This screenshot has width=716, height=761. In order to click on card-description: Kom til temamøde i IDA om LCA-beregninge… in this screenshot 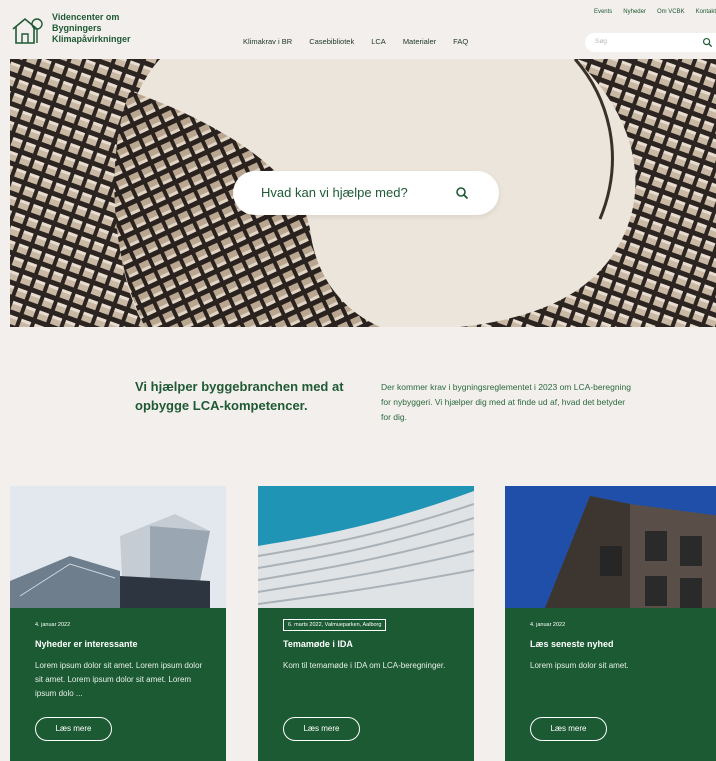, I will do `click(364, 665)`.